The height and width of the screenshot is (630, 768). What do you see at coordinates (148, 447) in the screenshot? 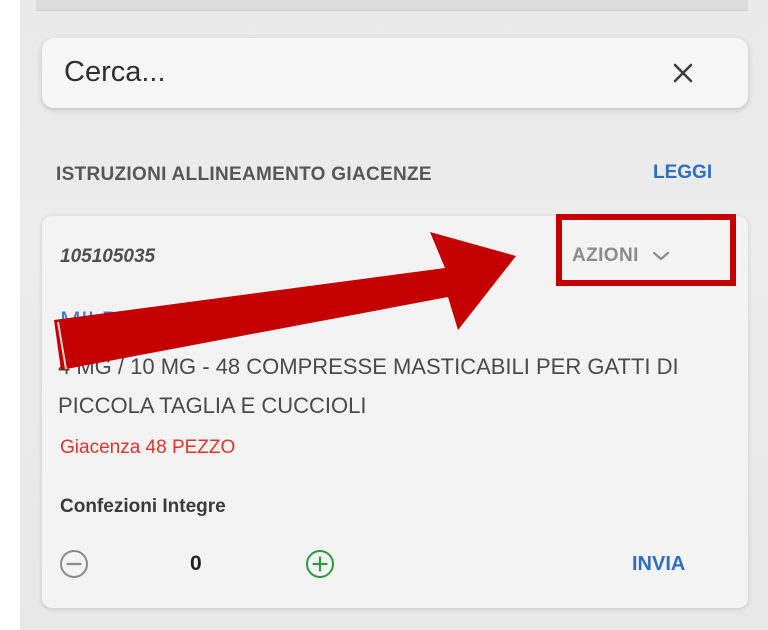
I see `stock-quantity: Giacenza 48 PEZZO` at bounding box center [148, 447].